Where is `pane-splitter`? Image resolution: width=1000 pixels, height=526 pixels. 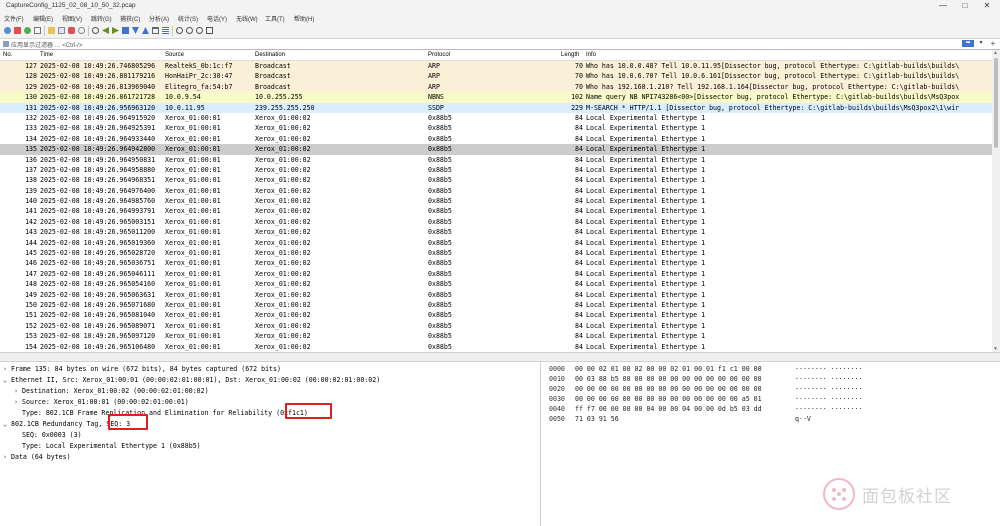
pane-splitter is located at coordinates (500, 357).